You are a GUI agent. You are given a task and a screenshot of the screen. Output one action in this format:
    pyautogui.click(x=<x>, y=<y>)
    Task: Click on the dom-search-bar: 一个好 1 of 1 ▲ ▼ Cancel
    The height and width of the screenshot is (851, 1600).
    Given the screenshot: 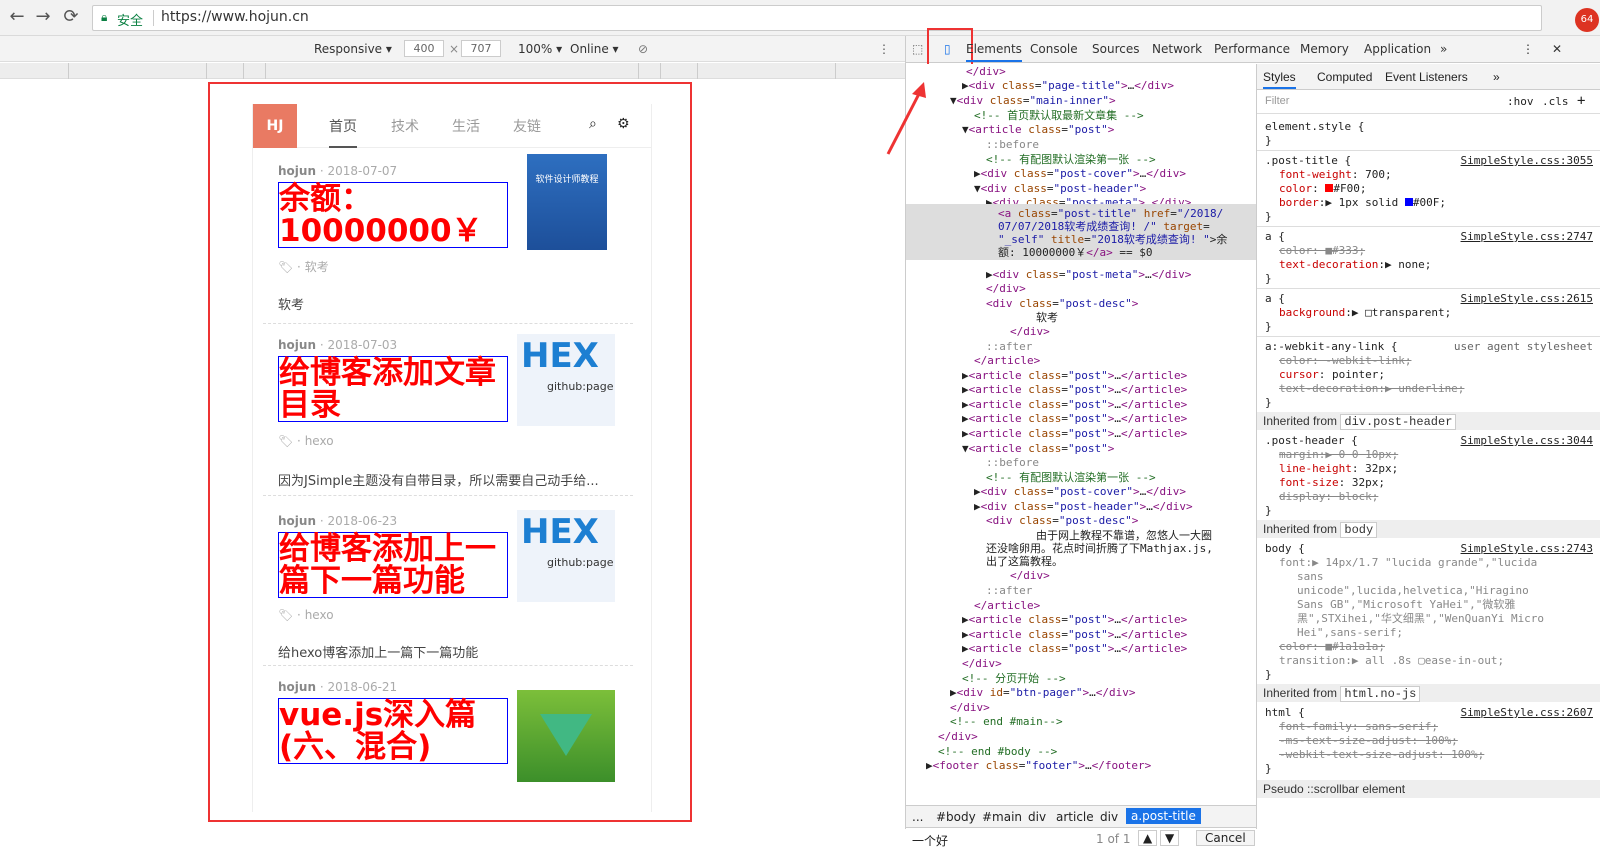 What is the action you would take?
    pyautogui.click(x=1081, y=839)
    